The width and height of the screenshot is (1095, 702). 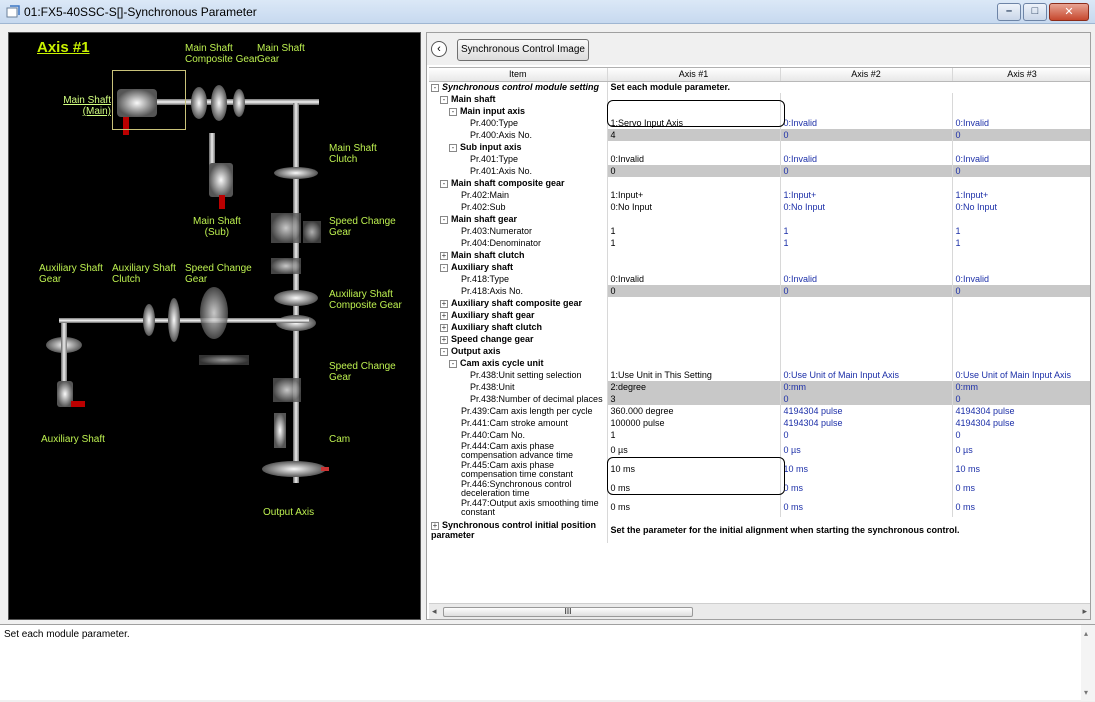 What do you see at coordinates (73, 439) in the screenshot?
I see `label-auxiliary-shaft: Auxiliary Shaft` at bounding box center [73, 439].